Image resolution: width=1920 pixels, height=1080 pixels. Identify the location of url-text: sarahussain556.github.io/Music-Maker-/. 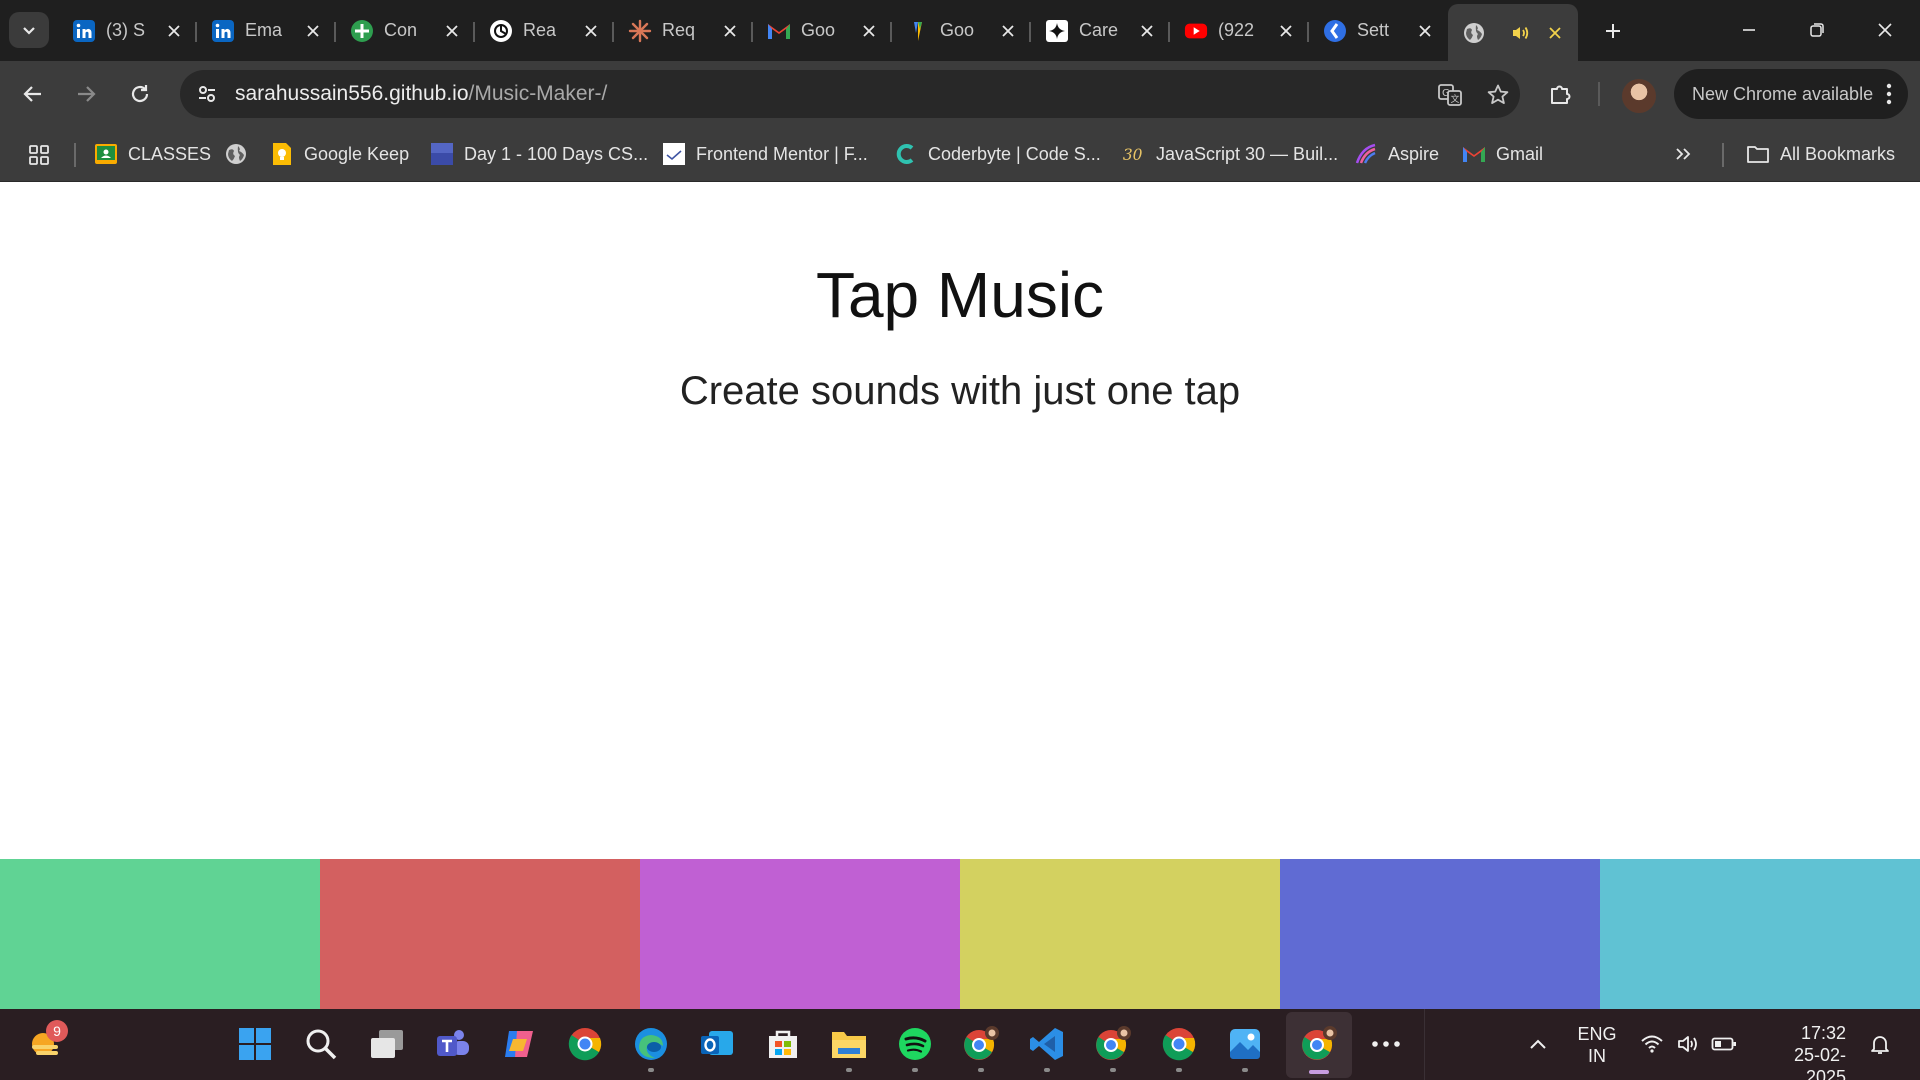
(421, 94).